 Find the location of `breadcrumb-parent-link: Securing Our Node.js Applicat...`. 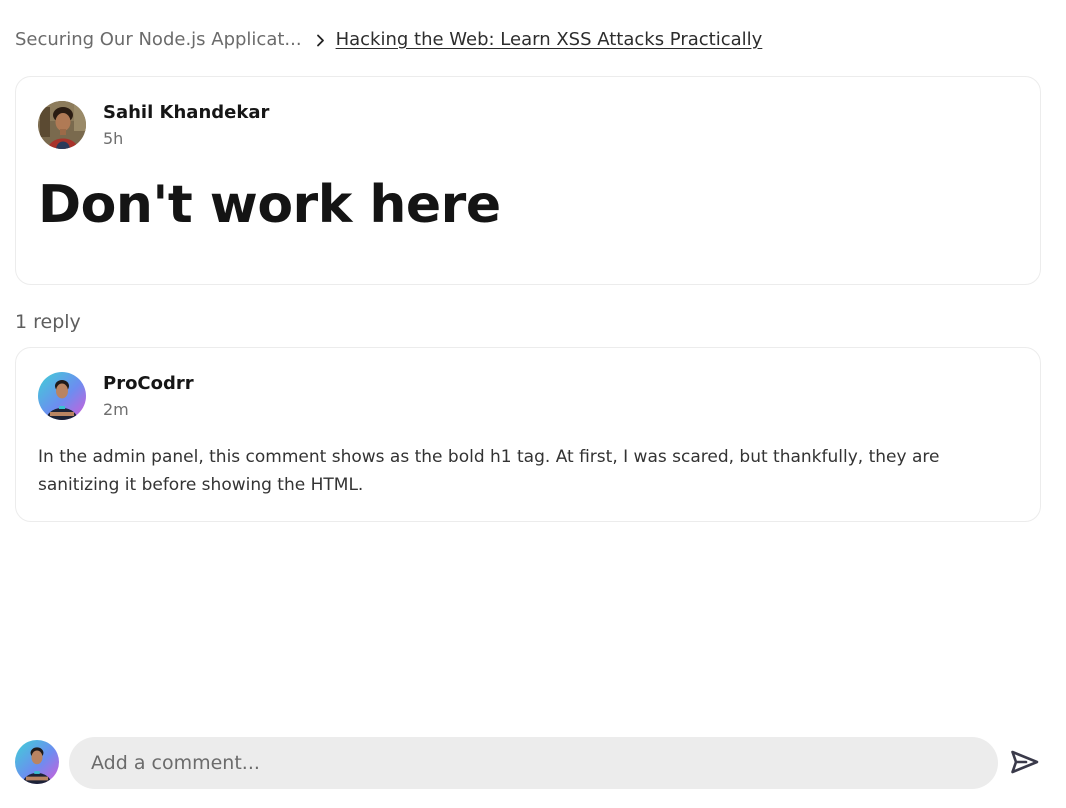

breadcrumb-parent-link: Securing Our Node.js Applicat... is located at coordinates (158, 40).